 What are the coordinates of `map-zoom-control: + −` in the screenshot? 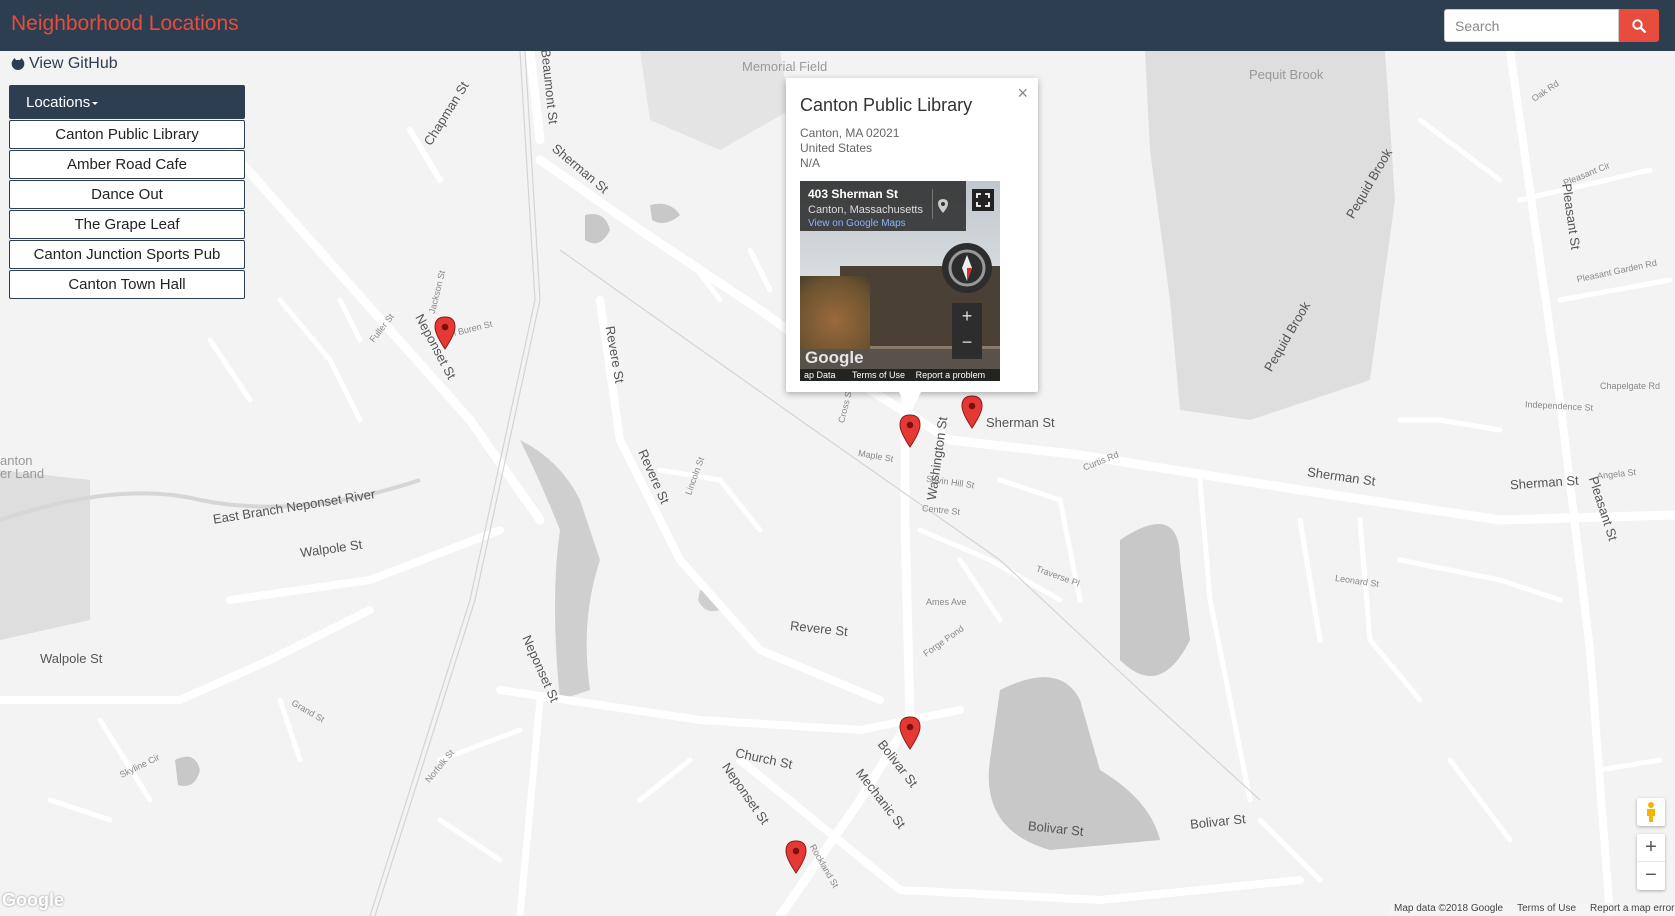 It's located at (1651, 862).